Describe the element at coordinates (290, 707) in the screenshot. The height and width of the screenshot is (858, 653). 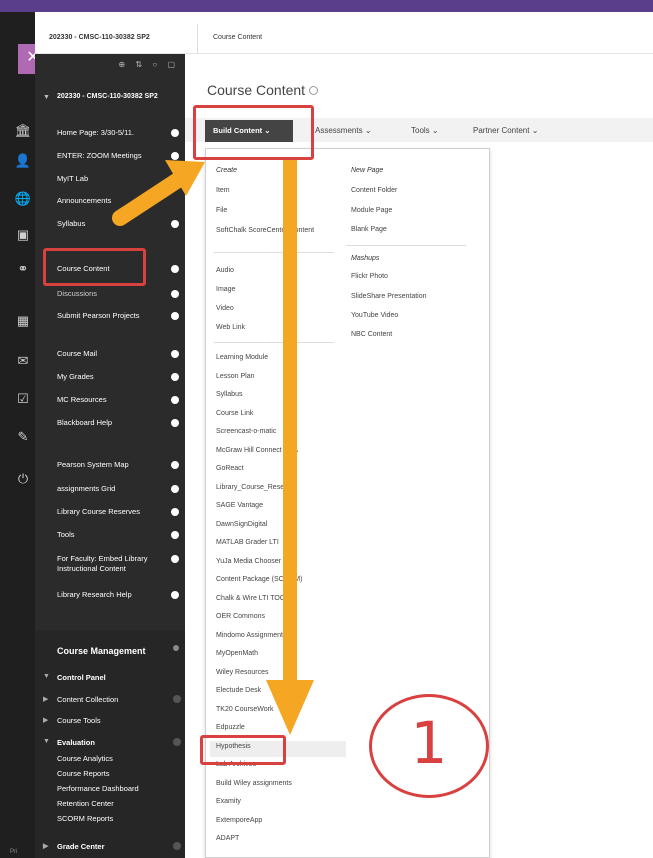
I see `vertical-arrow-head` at that location.